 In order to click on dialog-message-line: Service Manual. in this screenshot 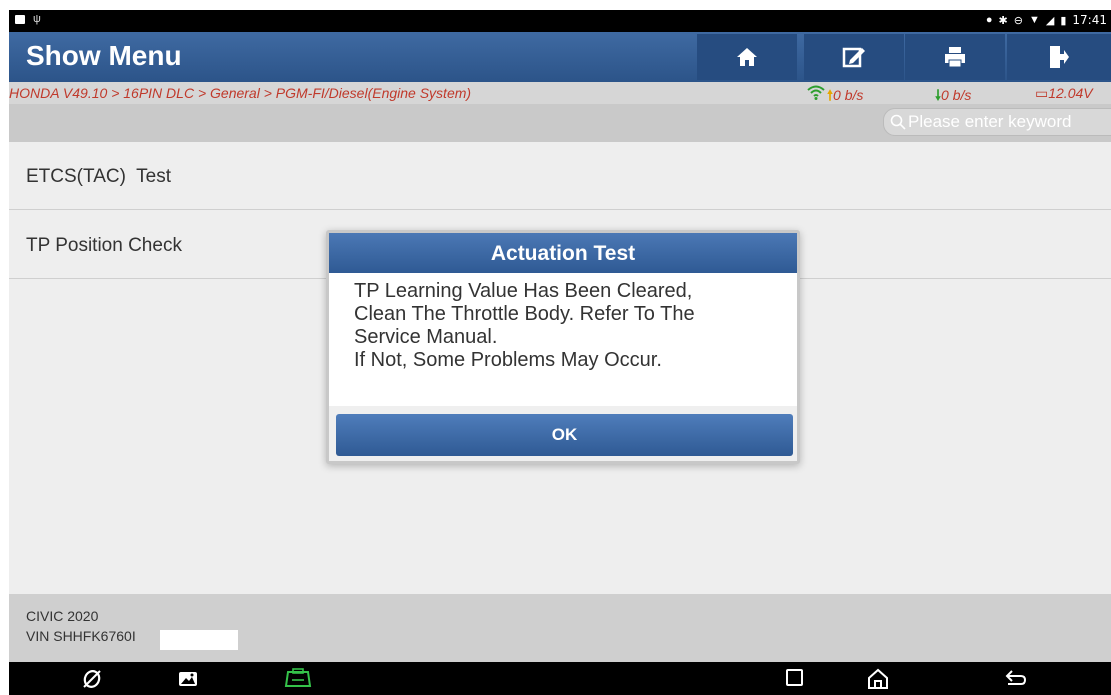, I will do `click(426, 337)`.